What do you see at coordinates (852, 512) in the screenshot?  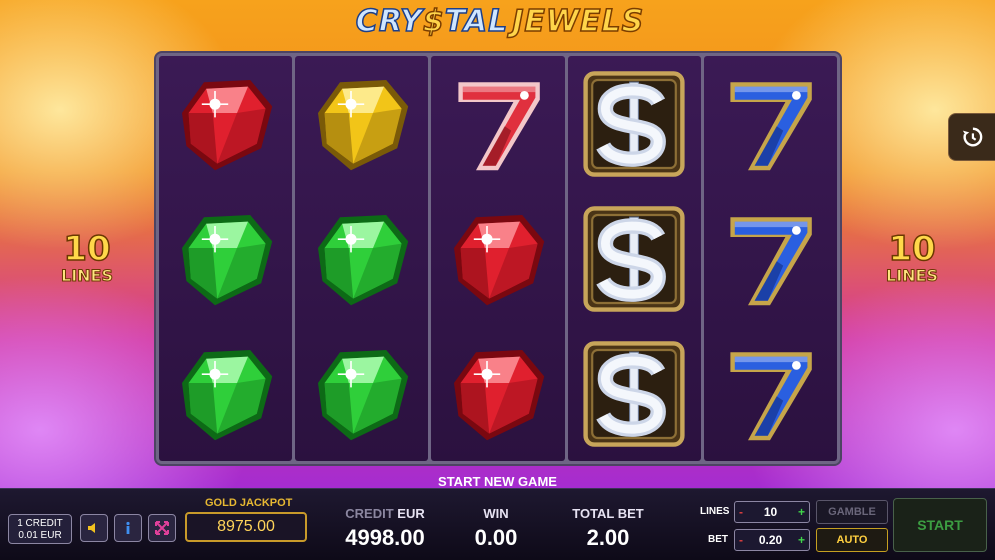 I see `gamble-button: GAMBLE` at bounding box center [852, 512].